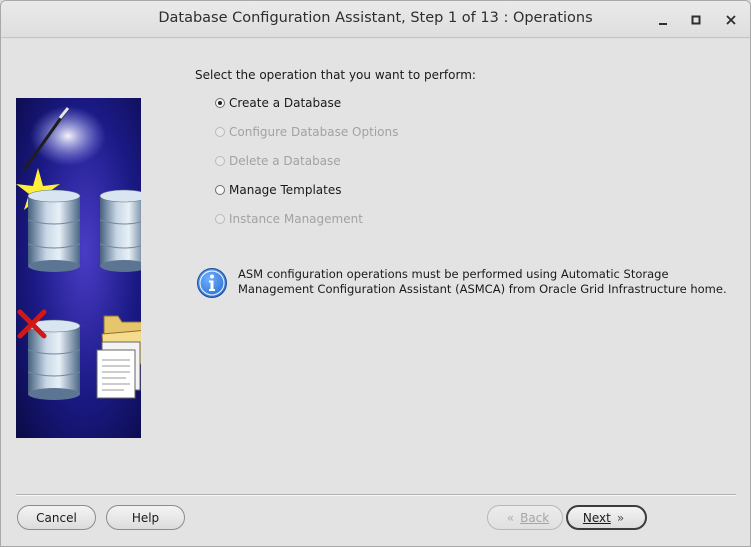  I want to click on next-label: Next, so click(596, 517).